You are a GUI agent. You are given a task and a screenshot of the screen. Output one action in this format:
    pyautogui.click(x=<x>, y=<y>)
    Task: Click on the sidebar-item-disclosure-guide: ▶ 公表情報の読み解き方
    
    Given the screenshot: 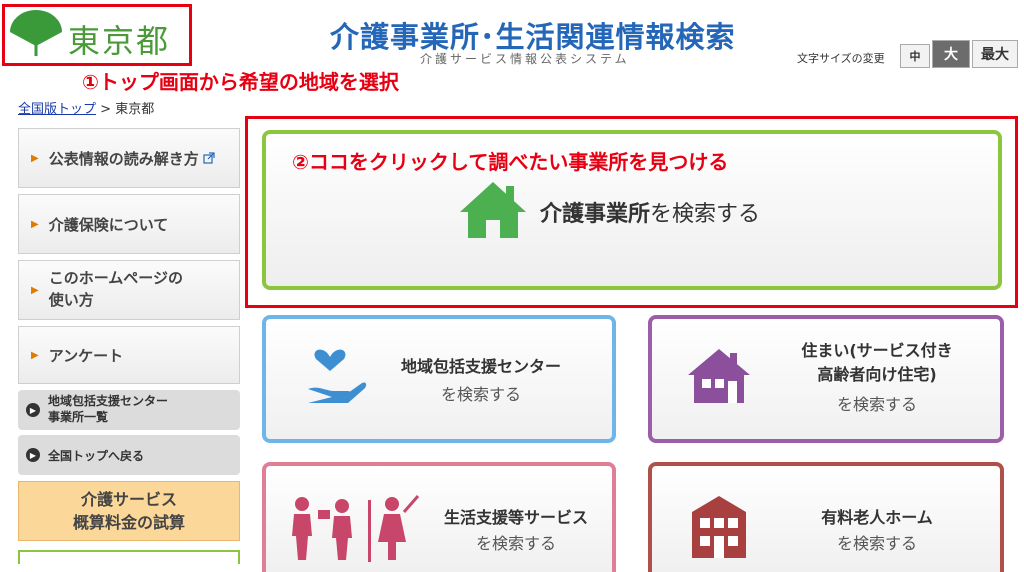 What is the action you would take?
    pyautogui.click(x=129, y=158)
    